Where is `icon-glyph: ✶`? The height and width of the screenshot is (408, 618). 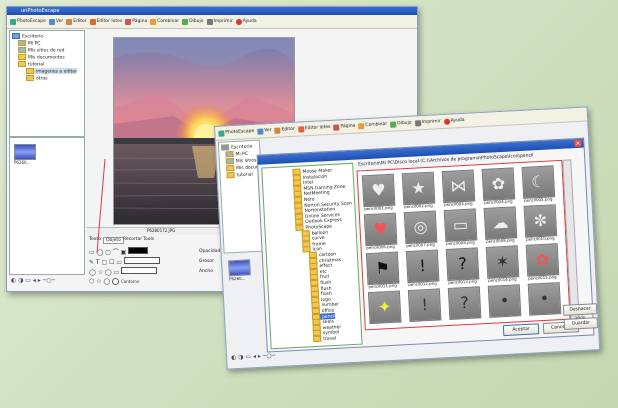 icon-glyph: ✶ is located at coordinates (502, 261).